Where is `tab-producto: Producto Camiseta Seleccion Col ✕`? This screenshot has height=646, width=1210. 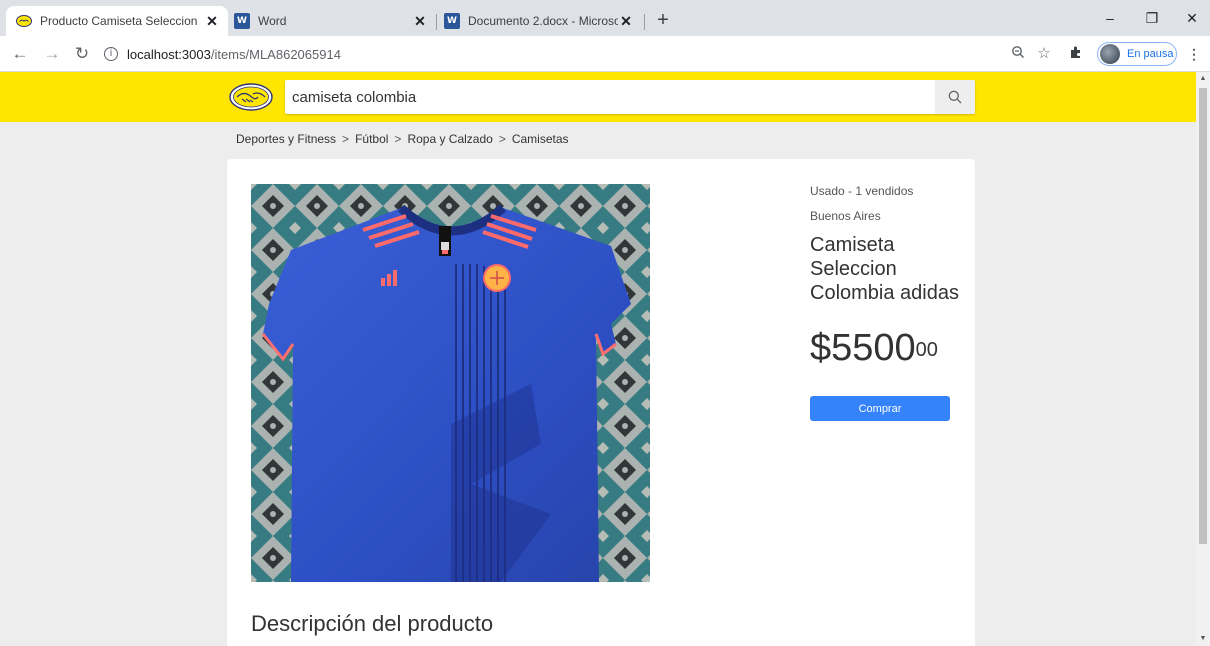
tab-producto: Producto Camiseta Seleccion Col ✕ is located at coordinates (117, 21).